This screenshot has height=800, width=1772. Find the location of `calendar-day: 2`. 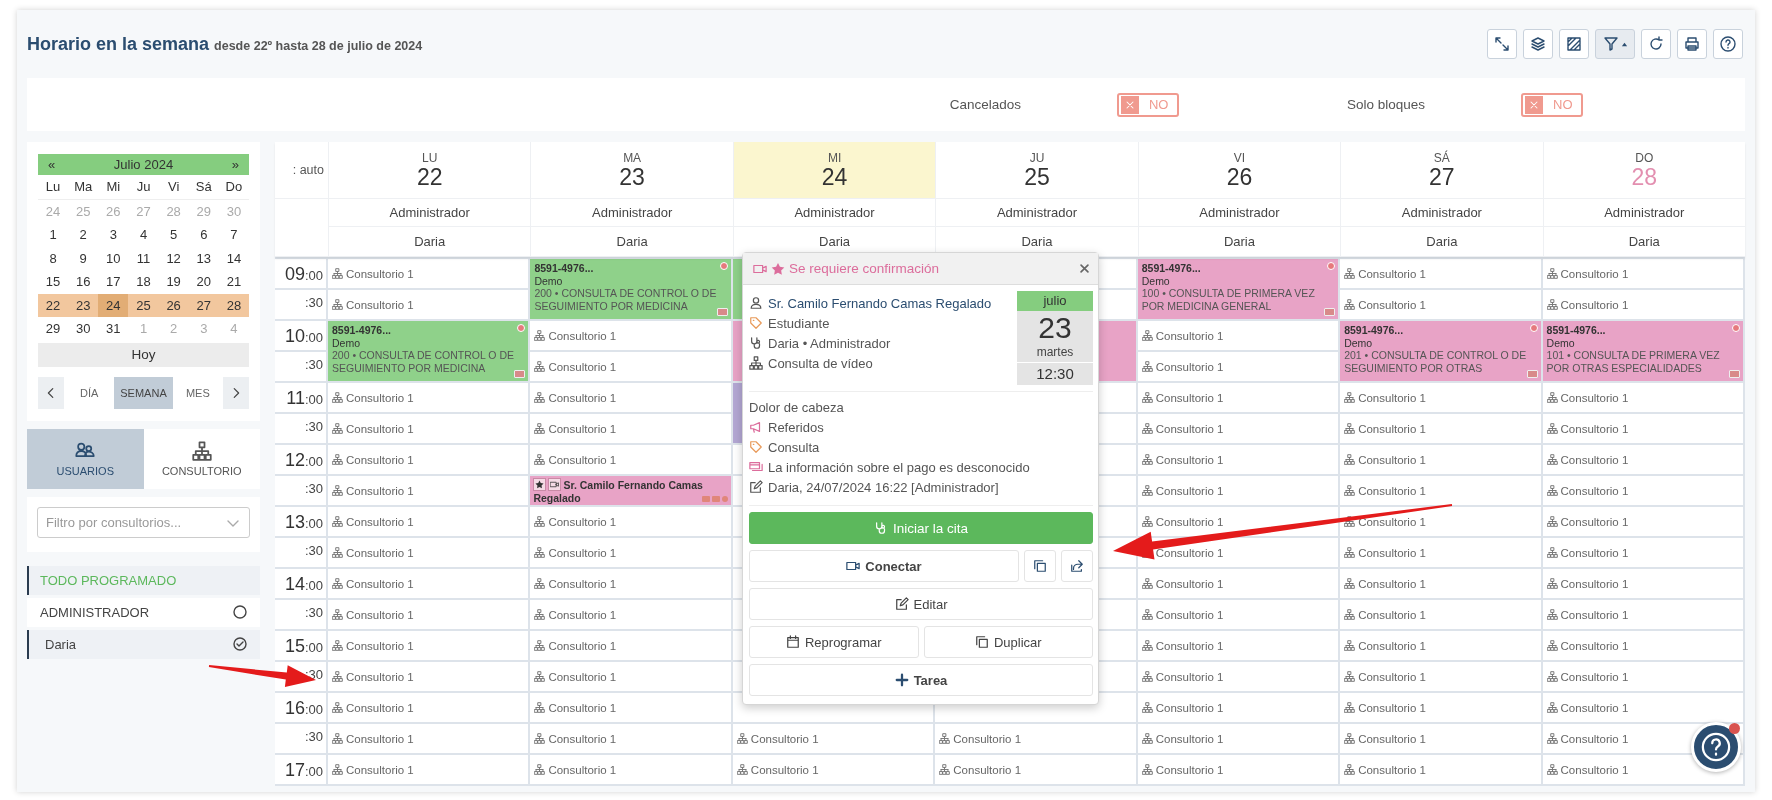

calendar-day: 2 is located at coordinates (83, 235).